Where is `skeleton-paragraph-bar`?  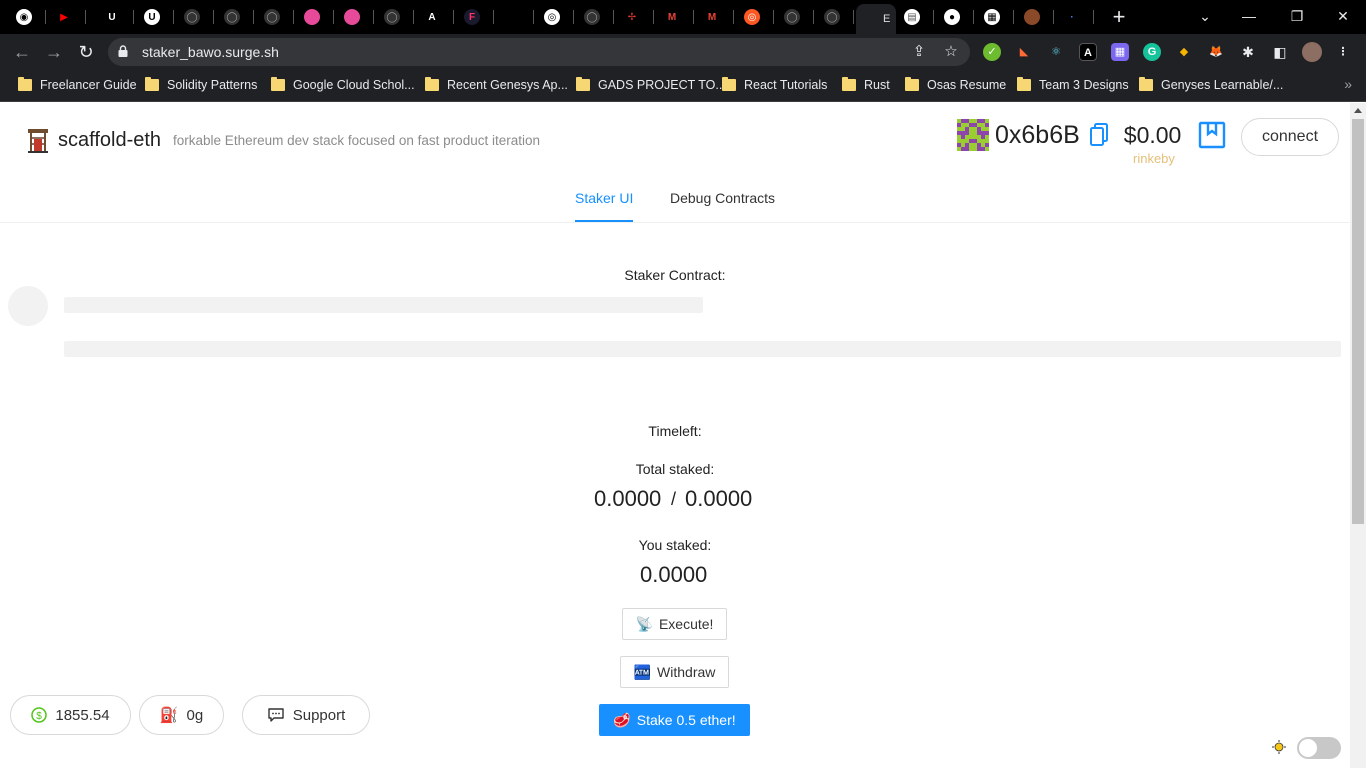
skeleton-paragraph-bar is located at coordinates (702, 349).